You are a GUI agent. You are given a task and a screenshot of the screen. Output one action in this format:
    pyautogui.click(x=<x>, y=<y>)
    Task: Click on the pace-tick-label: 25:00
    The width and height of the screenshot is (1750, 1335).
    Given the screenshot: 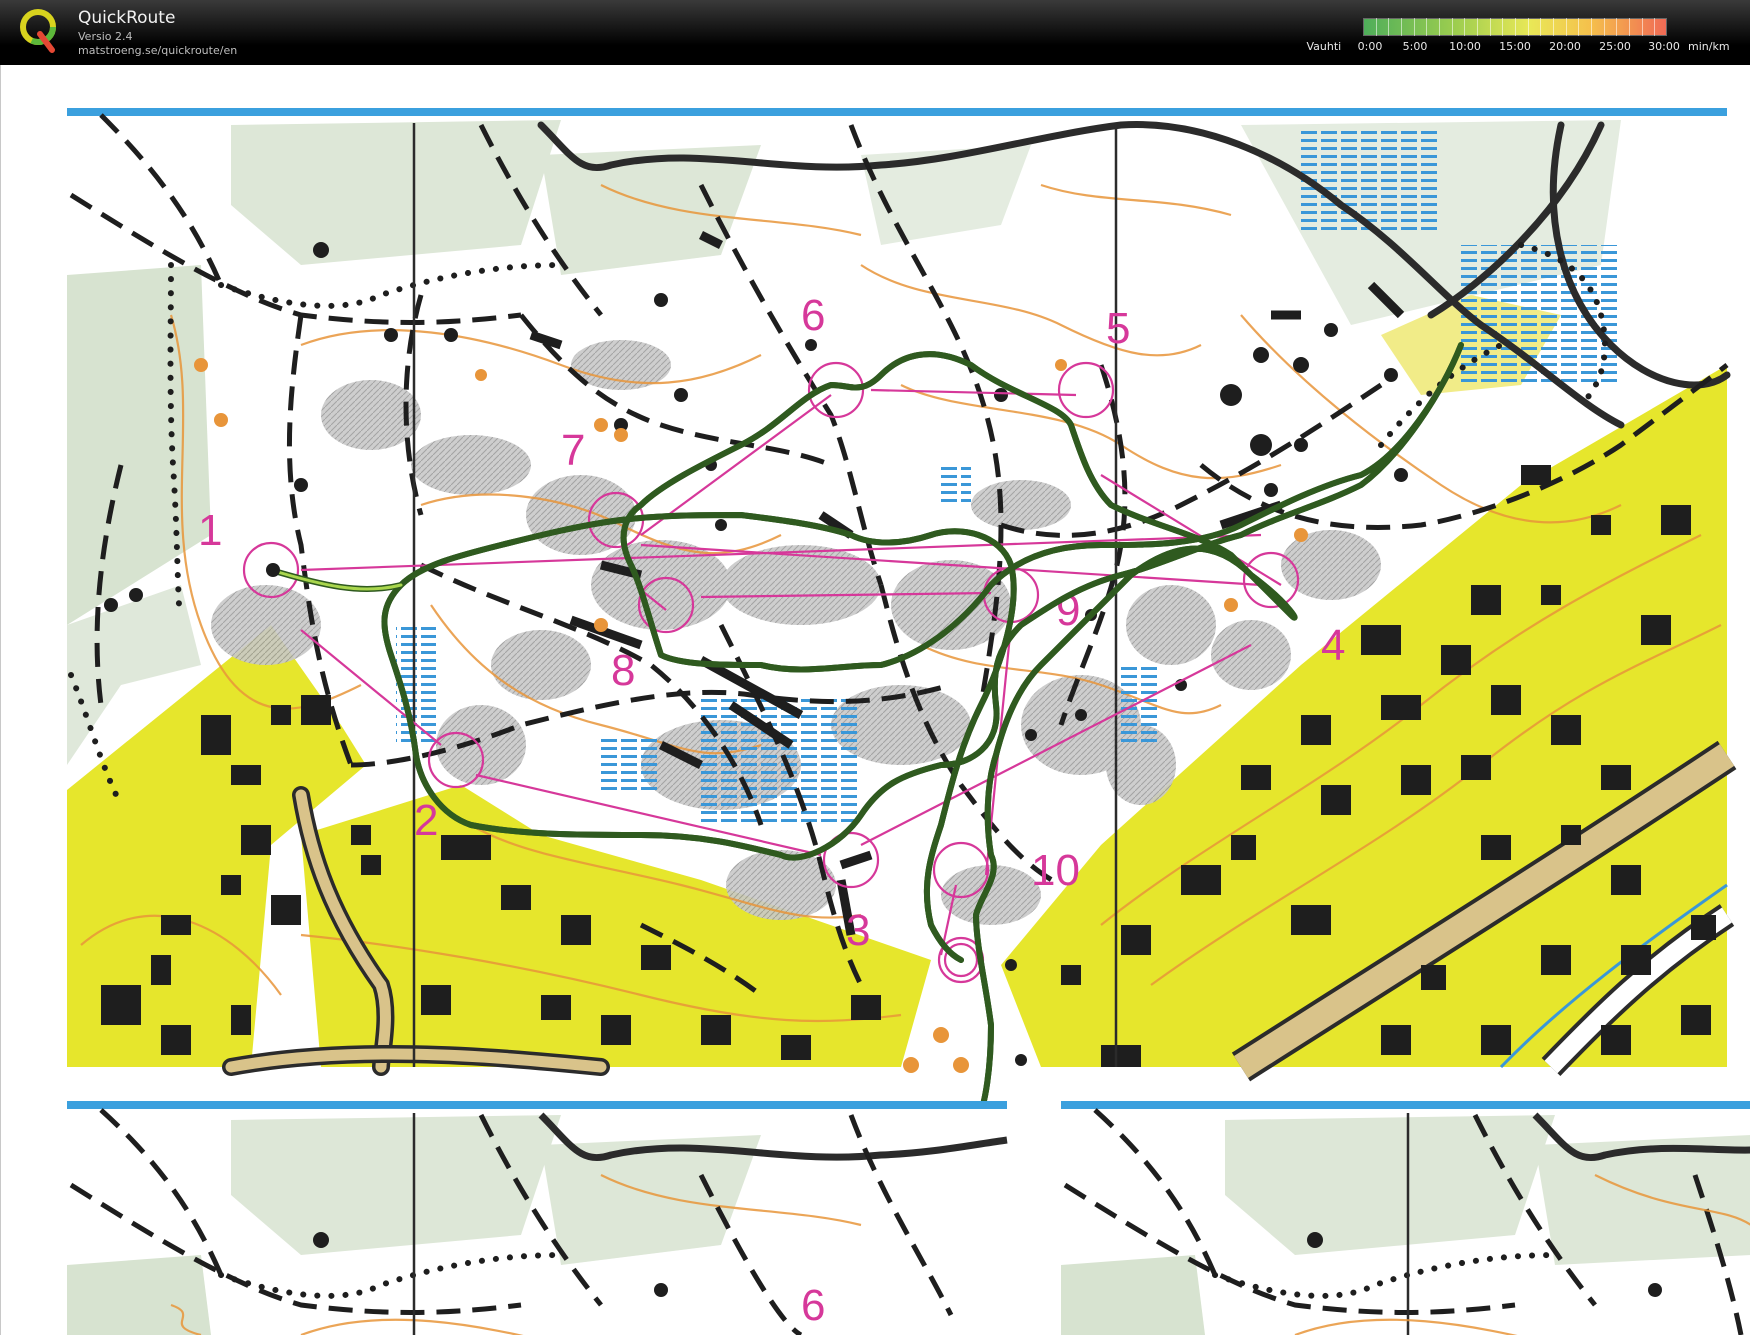 What is the action you would take?
    pyautogui.click(x=1615, y=46)
    